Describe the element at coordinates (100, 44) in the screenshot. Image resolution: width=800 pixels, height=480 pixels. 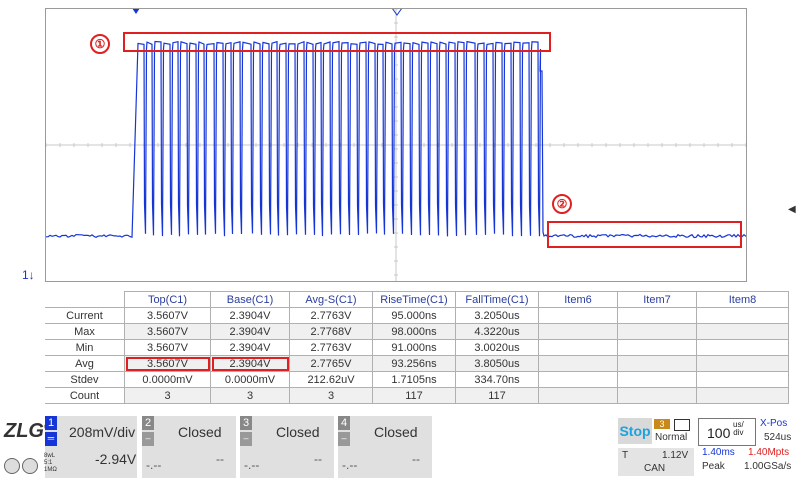
I see `callout-1: ①` at that location.